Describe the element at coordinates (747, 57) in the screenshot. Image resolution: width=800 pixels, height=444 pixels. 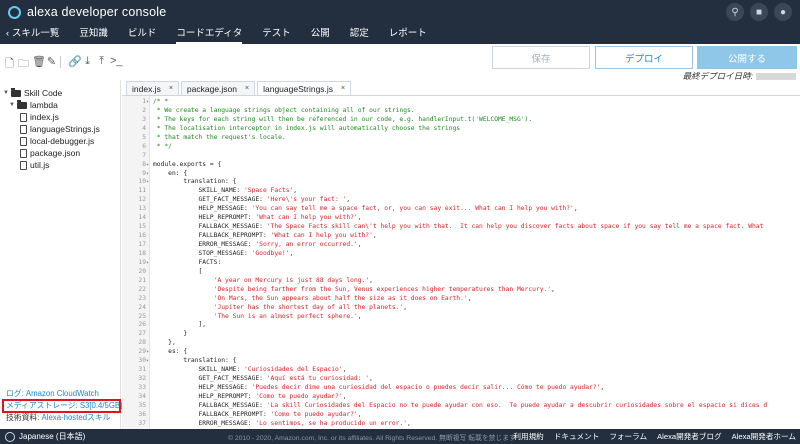
I see `publish-button: 公開する` at that location.